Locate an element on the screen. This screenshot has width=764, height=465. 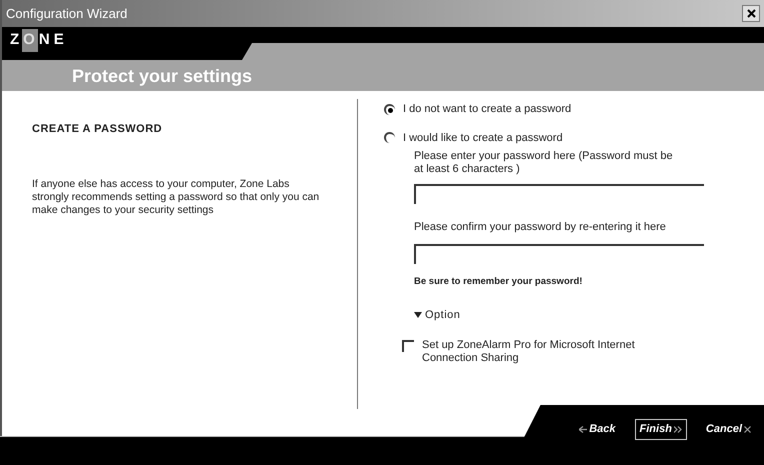
window-title: Configuration Wizard is located at coordinates (67, 13).